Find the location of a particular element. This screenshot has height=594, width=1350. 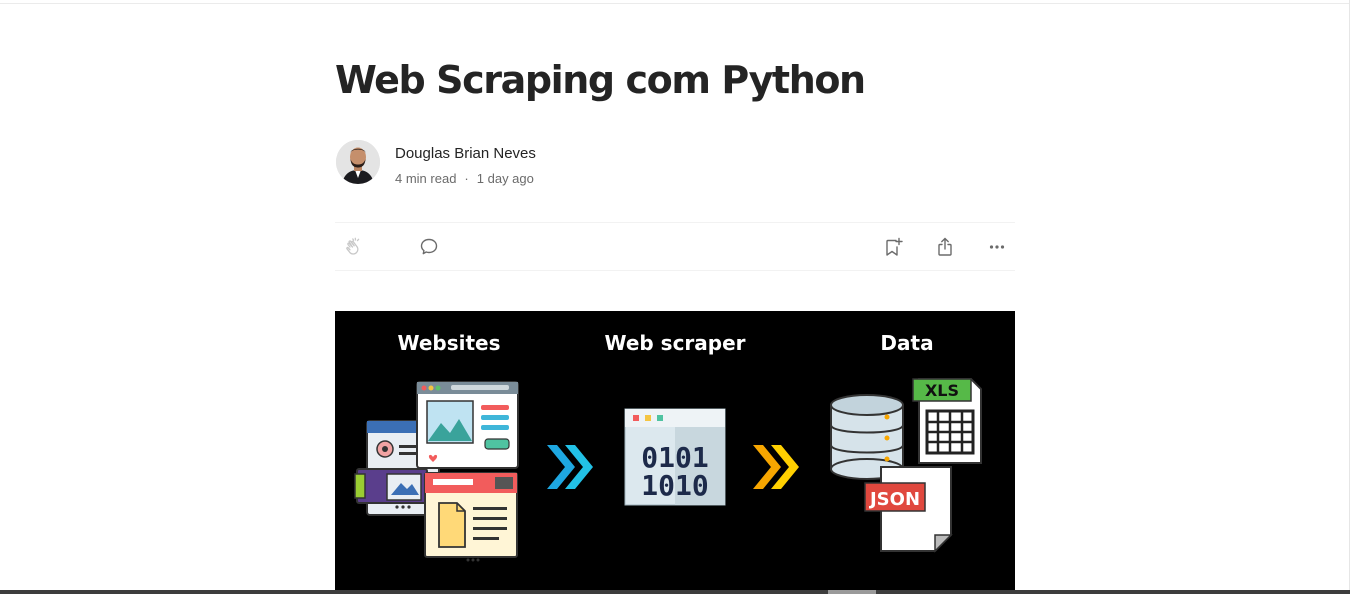

article-title: Web Scraping com Python is located at coordinates (600, 80).